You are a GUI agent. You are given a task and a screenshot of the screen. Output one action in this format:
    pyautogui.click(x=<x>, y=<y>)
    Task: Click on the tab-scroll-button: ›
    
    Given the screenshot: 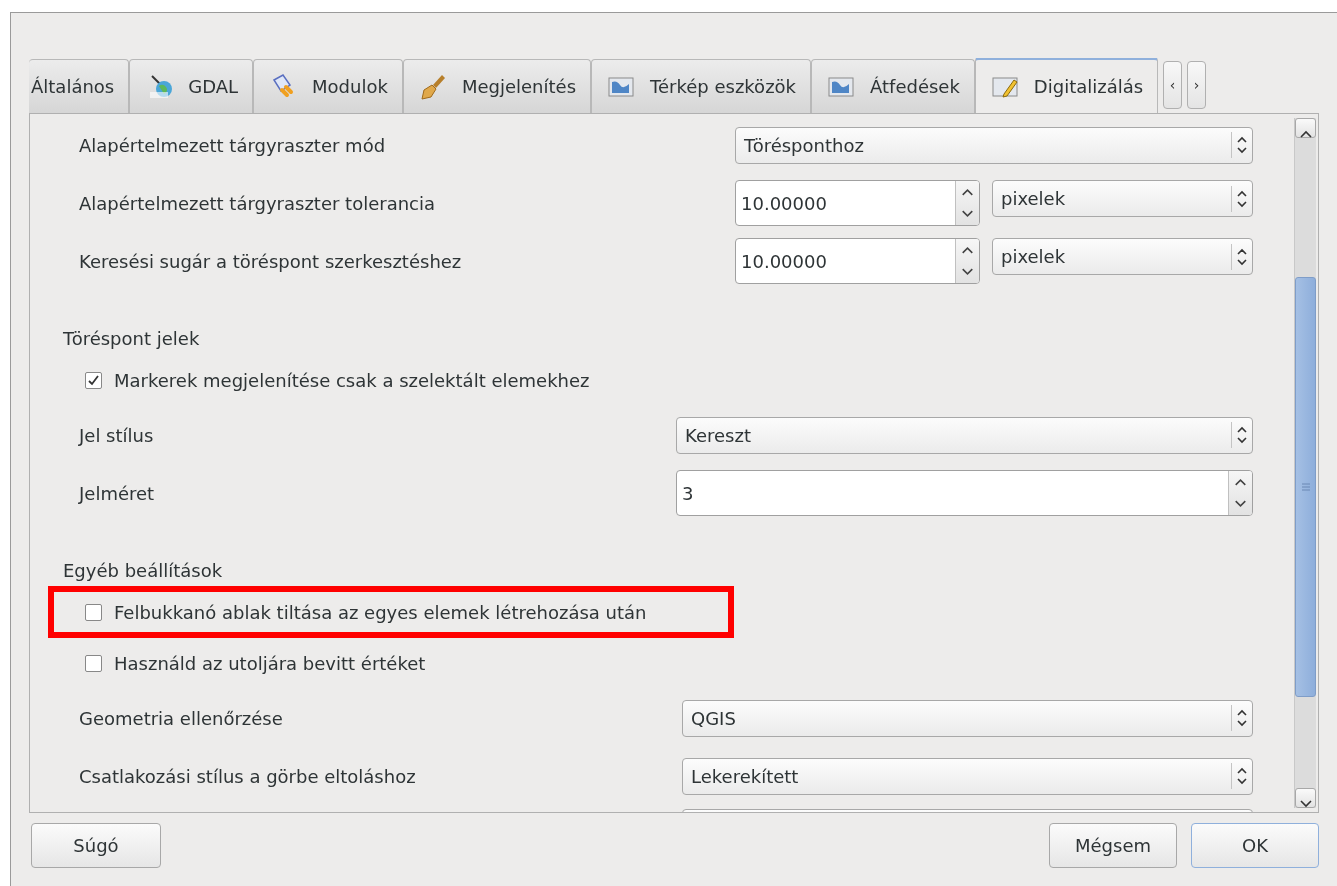 What is the action you would take?
    pyautogui.click(x=1197, y=85)
    